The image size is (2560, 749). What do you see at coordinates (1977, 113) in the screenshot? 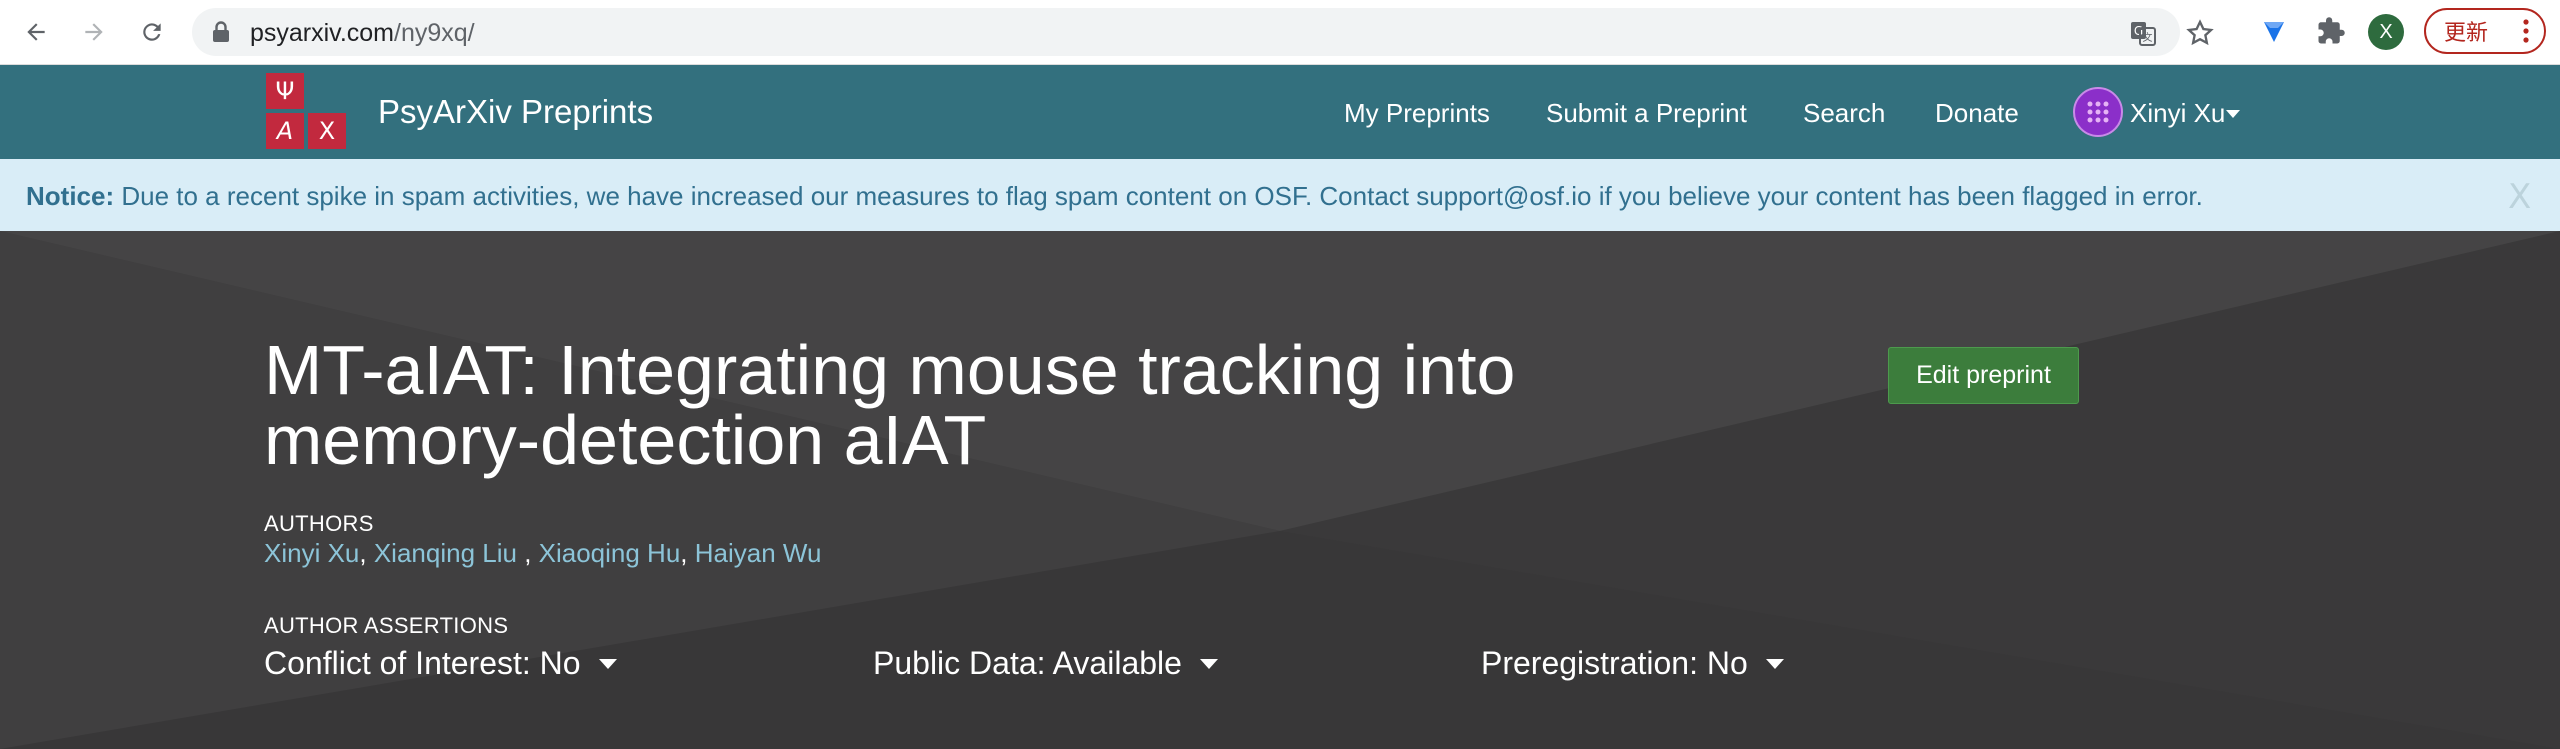
I see `nav-donate: Donate` at bounding box center [1977, 113].